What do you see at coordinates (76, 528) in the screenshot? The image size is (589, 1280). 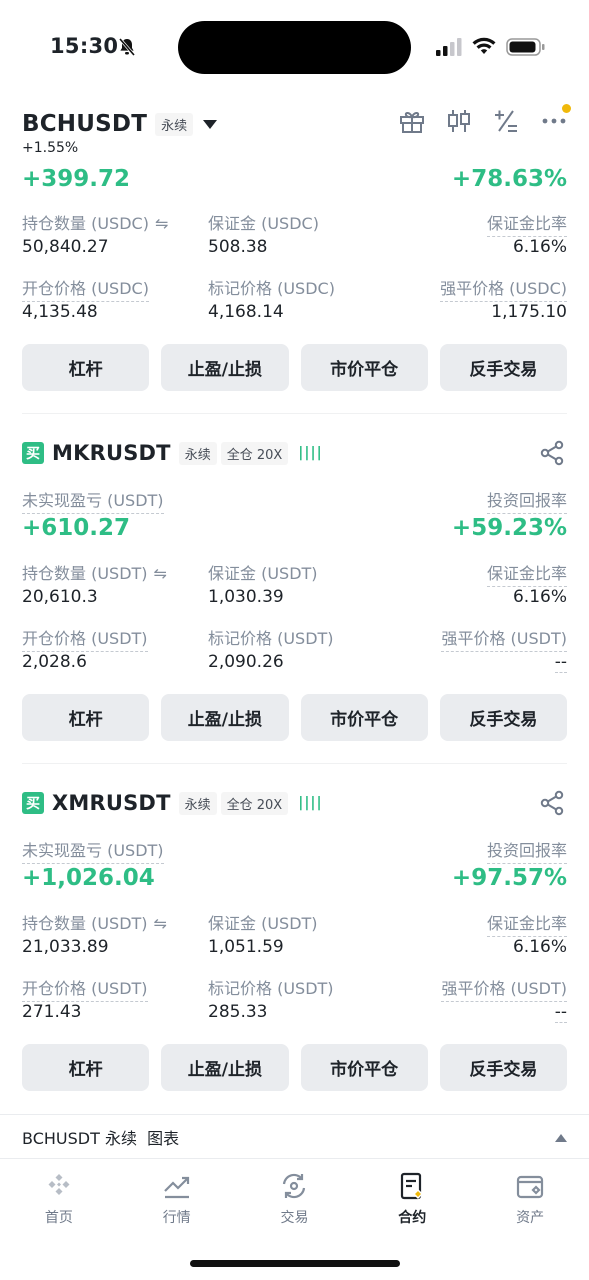 I see `unrealized-pnl: +610.27` at bounding box center [76, 528].